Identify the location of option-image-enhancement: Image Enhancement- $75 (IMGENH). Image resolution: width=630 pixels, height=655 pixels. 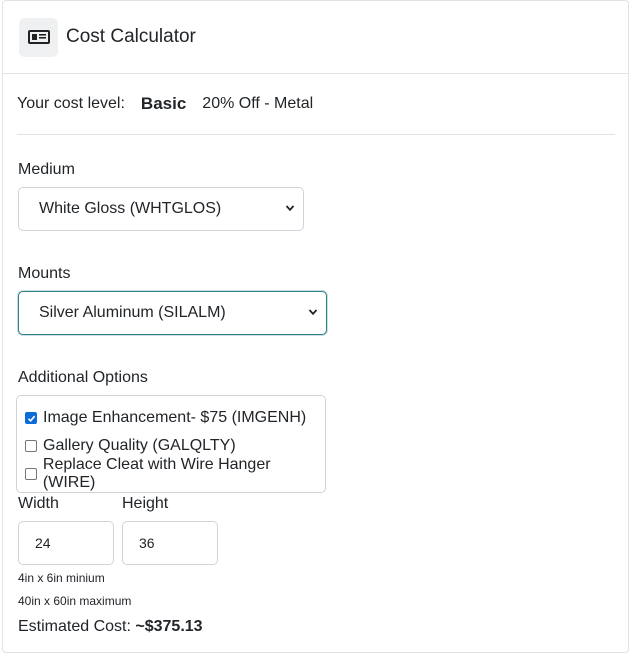
(171, 418).